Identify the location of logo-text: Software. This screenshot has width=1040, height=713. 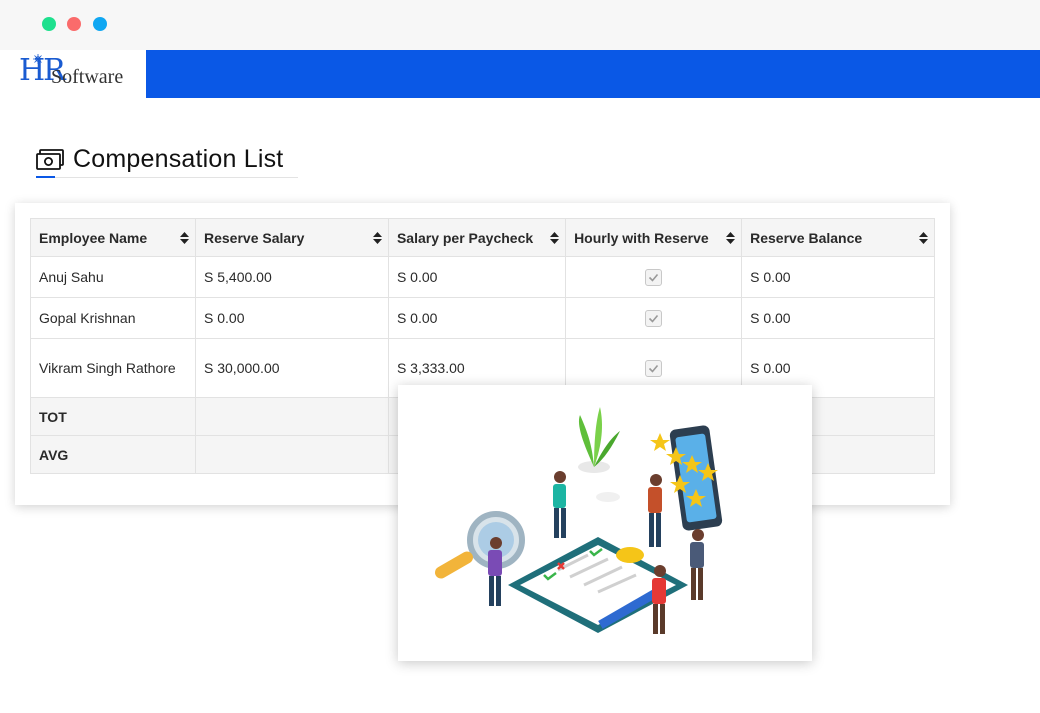
(87, 77).